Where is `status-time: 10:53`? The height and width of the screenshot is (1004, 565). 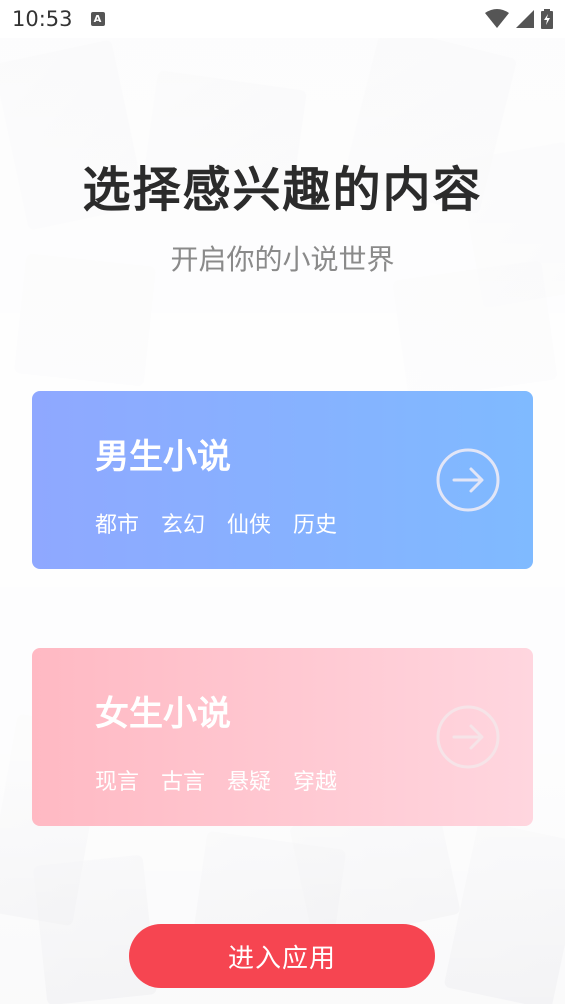 status-time: 10:53 is located at coordinates (42, 19).